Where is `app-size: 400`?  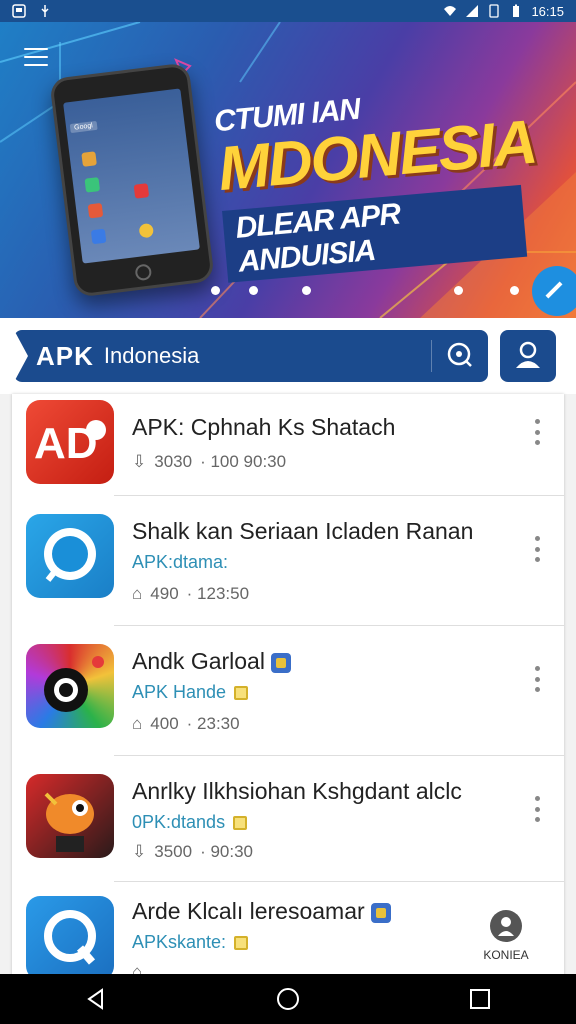 app-size: 400 is located at coordinates (164, 723).